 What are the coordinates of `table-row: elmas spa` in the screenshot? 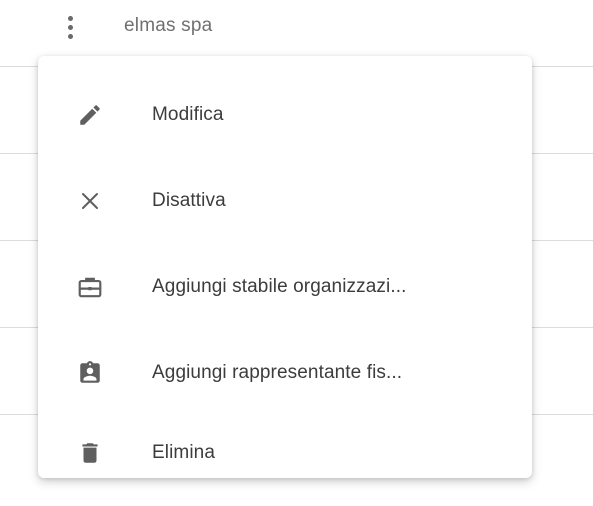 It's located at (296, 28).